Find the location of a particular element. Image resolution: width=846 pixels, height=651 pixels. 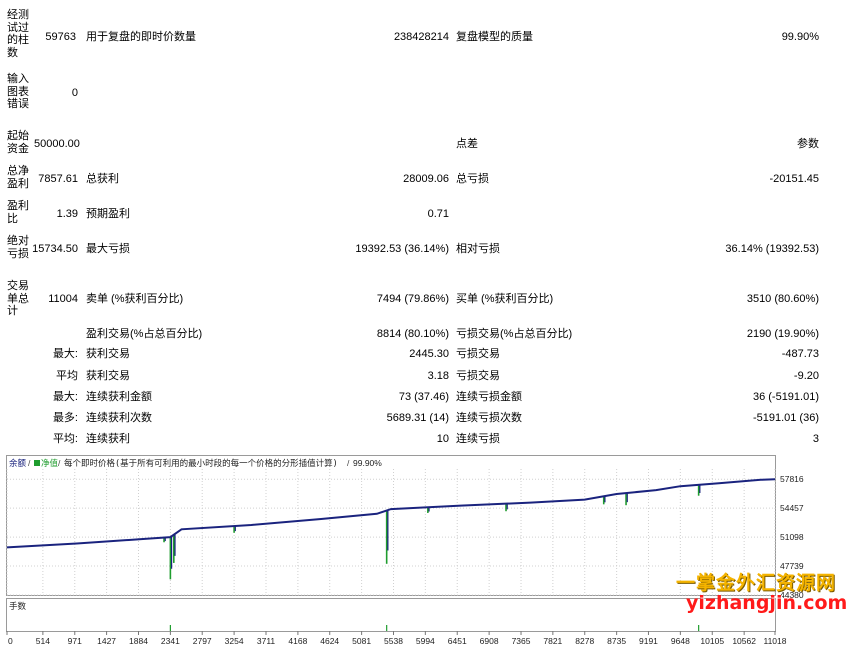

x-tick-label: 2341 is located at coordinates (170, 641).